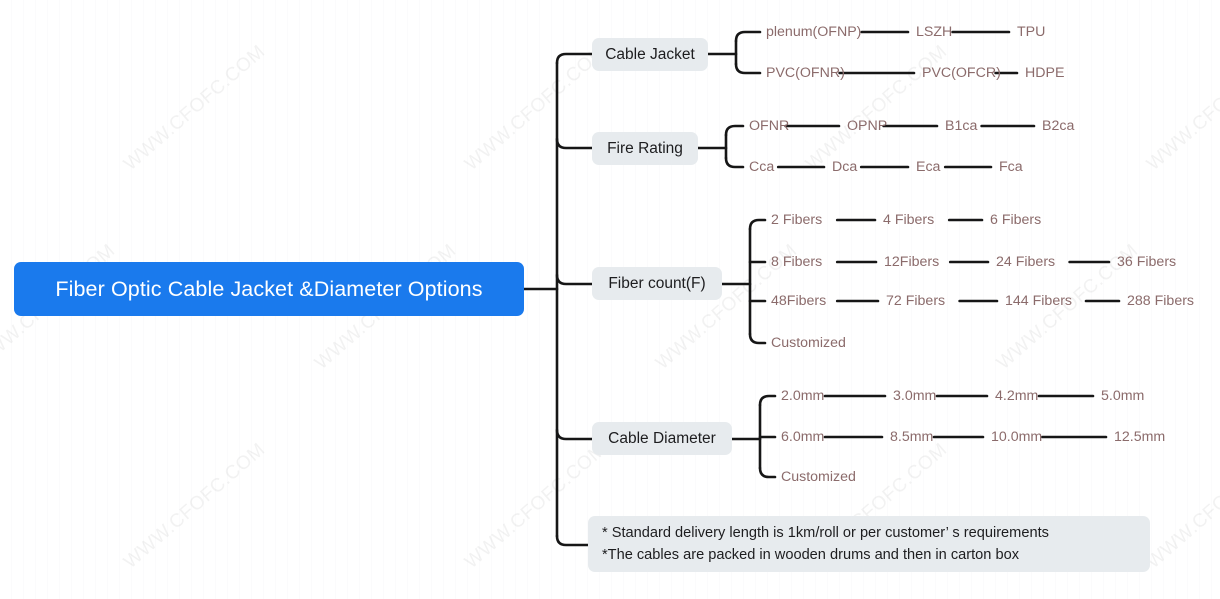 The width and height of the screenshot is (1220, 599). I want to click on branch-node-label: Cable Jacket, so click(650, 54).